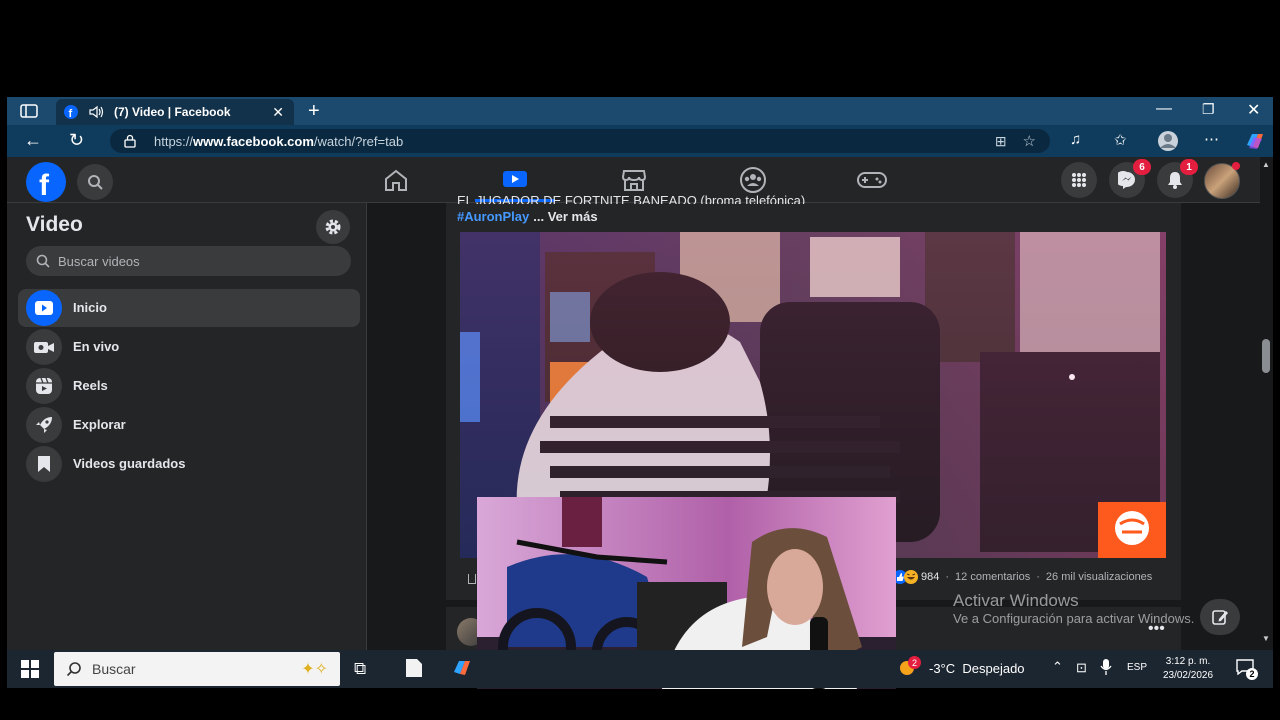  Describe the element at coordinates (44, 307) in the screenshot. I see `video-play-icon` at that location.